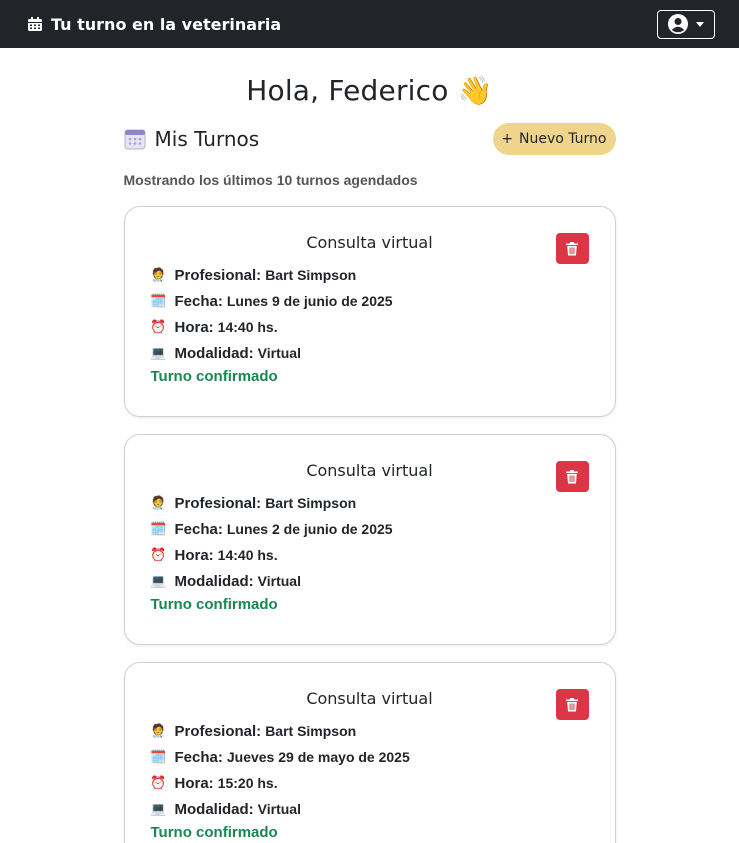  I want to click on plus-icon: +, so click(507, 139).